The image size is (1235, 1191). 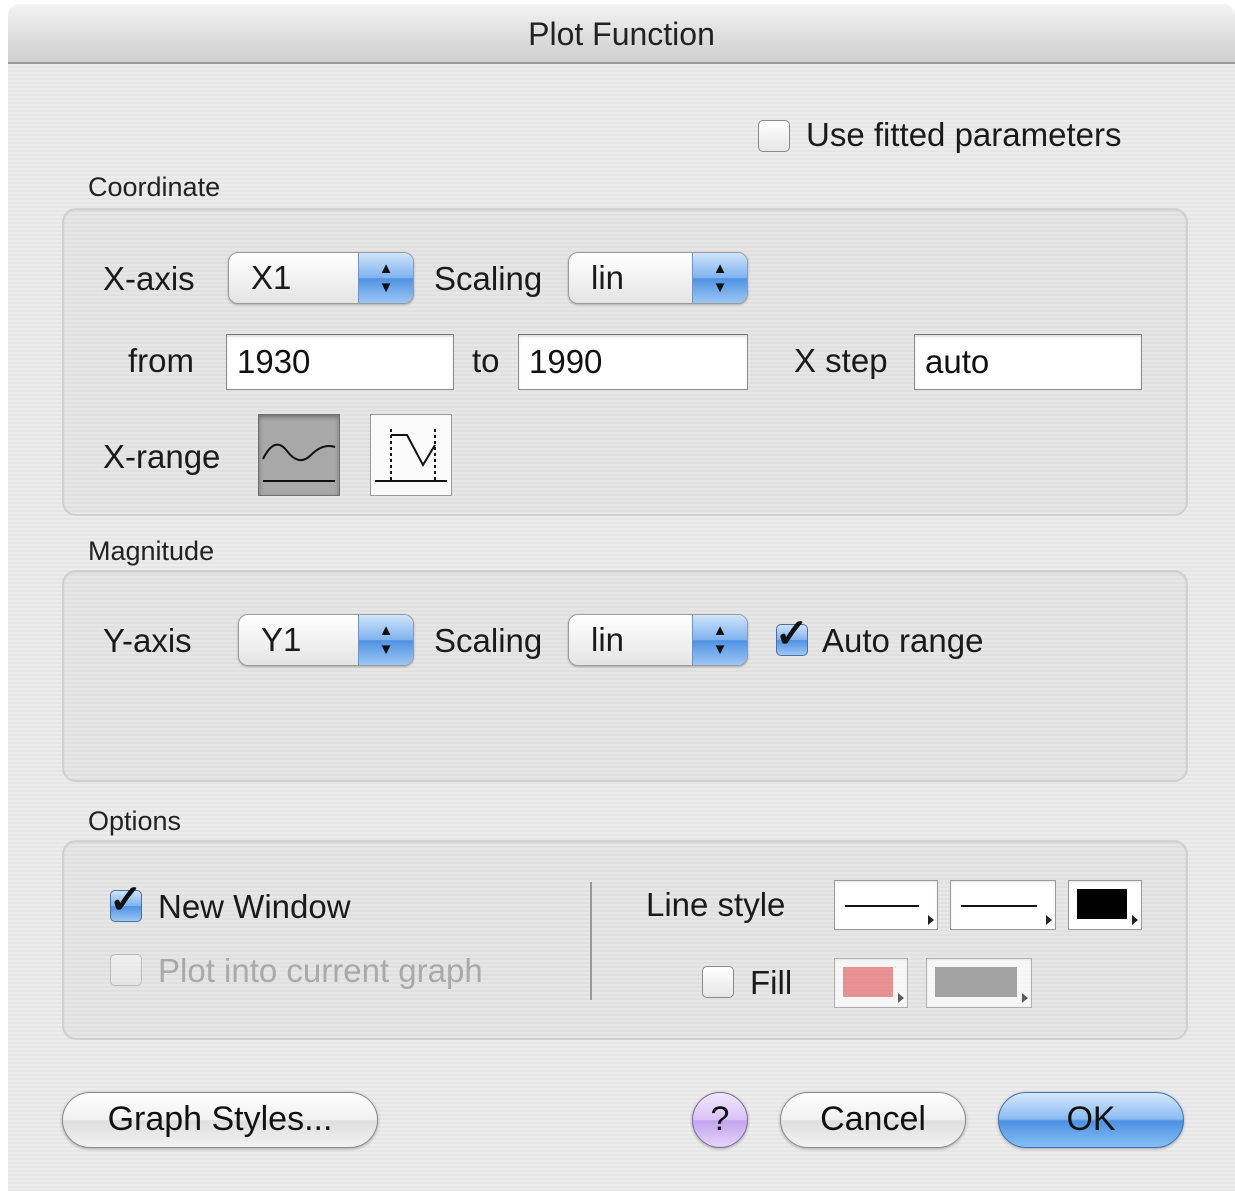 I want to click on cancel-button: Cancel, so click(x=873, y=1120).